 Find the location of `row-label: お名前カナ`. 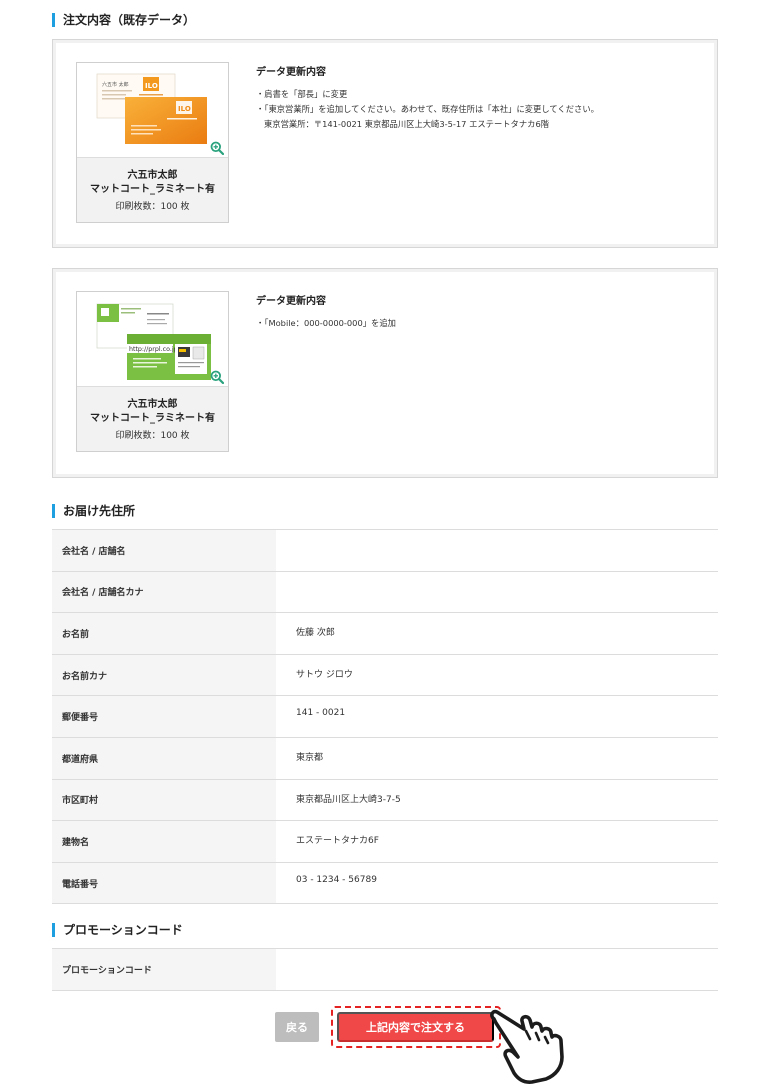

row-label: お名前カナ is located at coordinates (164, 675).